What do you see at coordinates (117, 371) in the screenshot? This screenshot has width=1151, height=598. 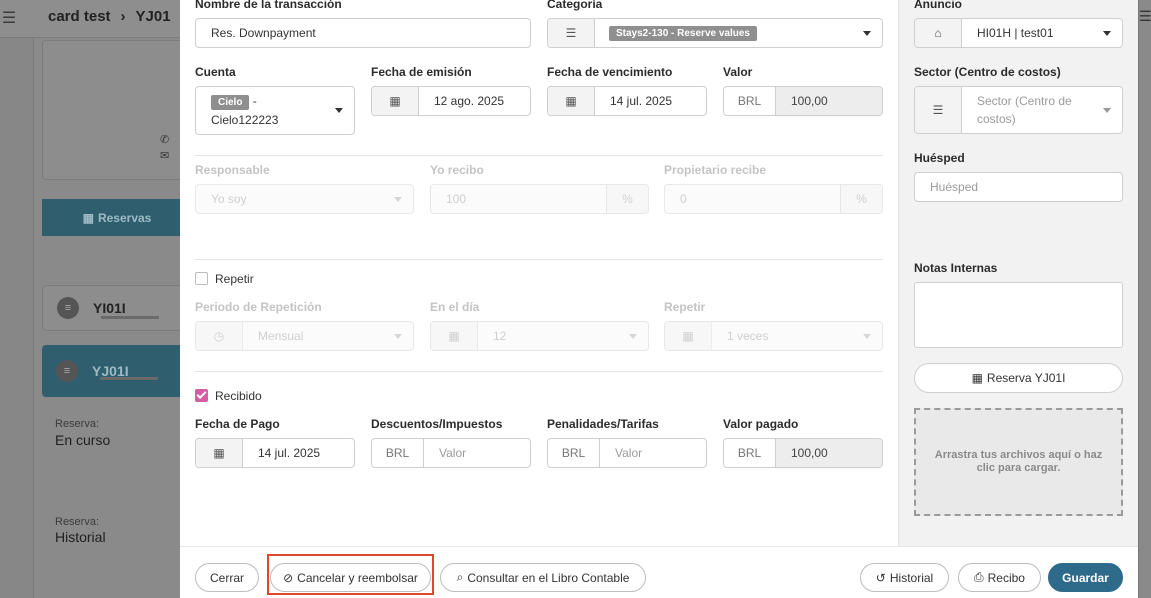 I see `reservation-item-selected: ≡ YJ01I` at bounding box center [117, 371].